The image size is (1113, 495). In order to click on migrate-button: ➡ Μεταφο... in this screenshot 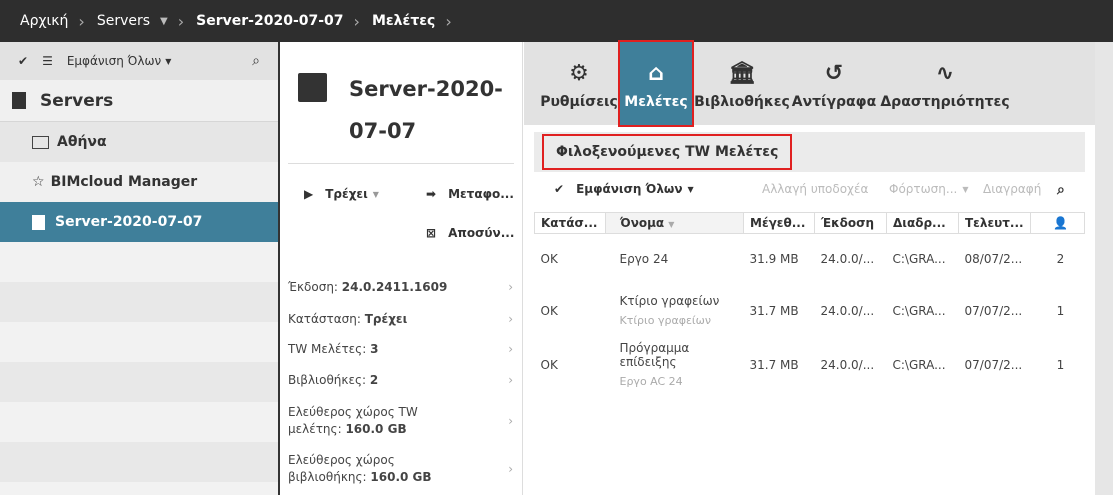, I will do `click(470, 194)`.